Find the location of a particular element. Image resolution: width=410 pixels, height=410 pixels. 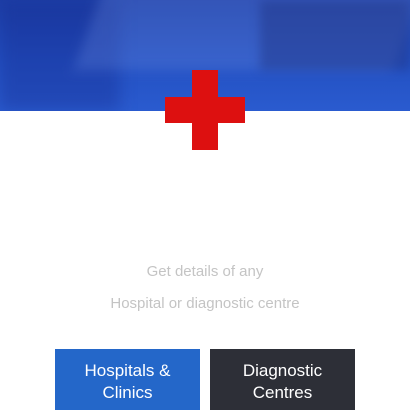

hospitals-clinics-button: Hospitals & Clinics is located at coordinates (127, 379).